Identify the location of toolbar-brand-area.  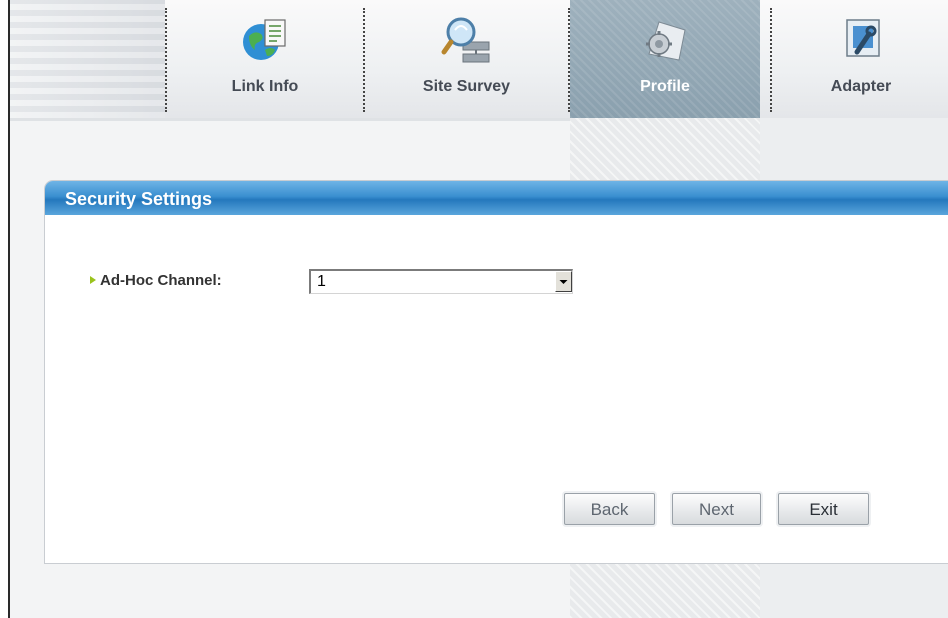
(87, 59).